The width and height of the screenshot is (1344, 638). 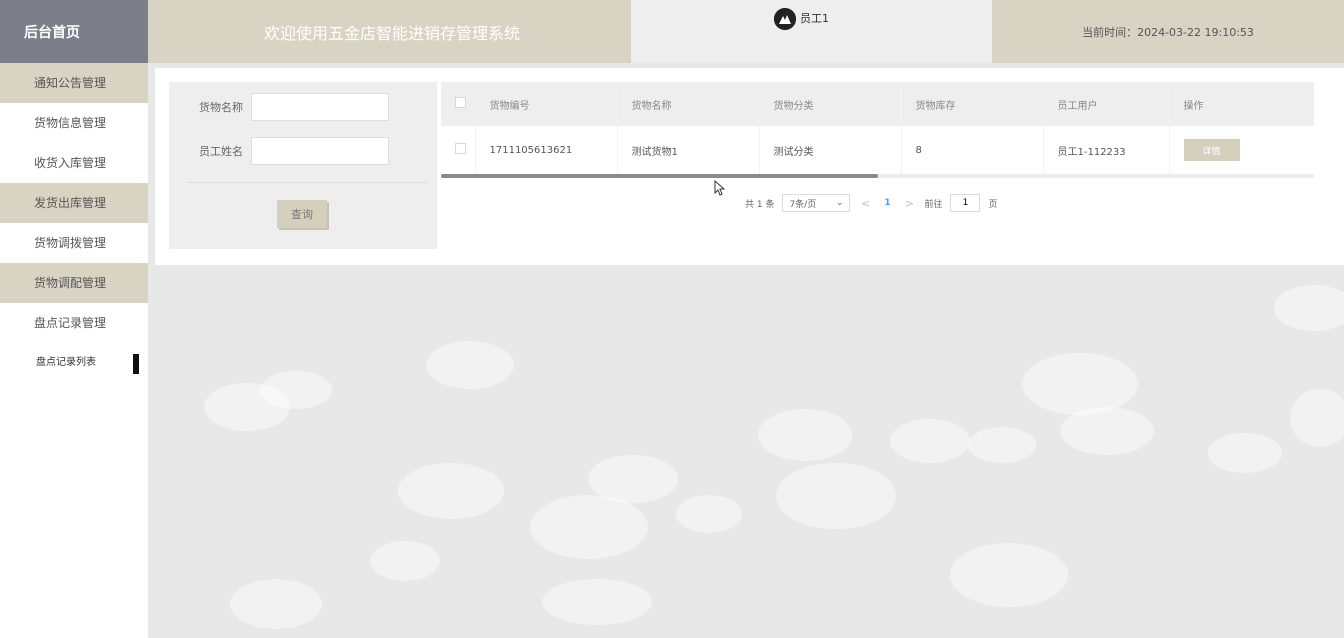 What do you see at coordinates (801, 35) in the screenshot?
I see `user-menu: 员工1` at bounding box center [801, 35].